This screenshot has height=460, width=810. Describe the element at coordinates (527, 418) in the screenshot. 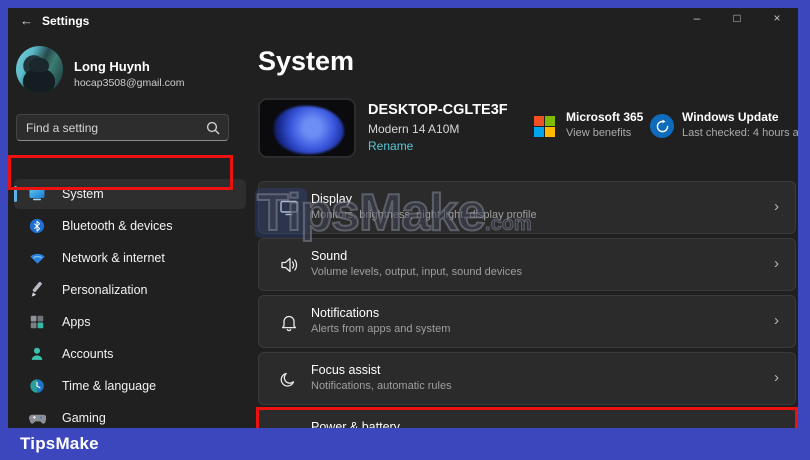

I see `row-power-battery: Power & battery ›` at that location.